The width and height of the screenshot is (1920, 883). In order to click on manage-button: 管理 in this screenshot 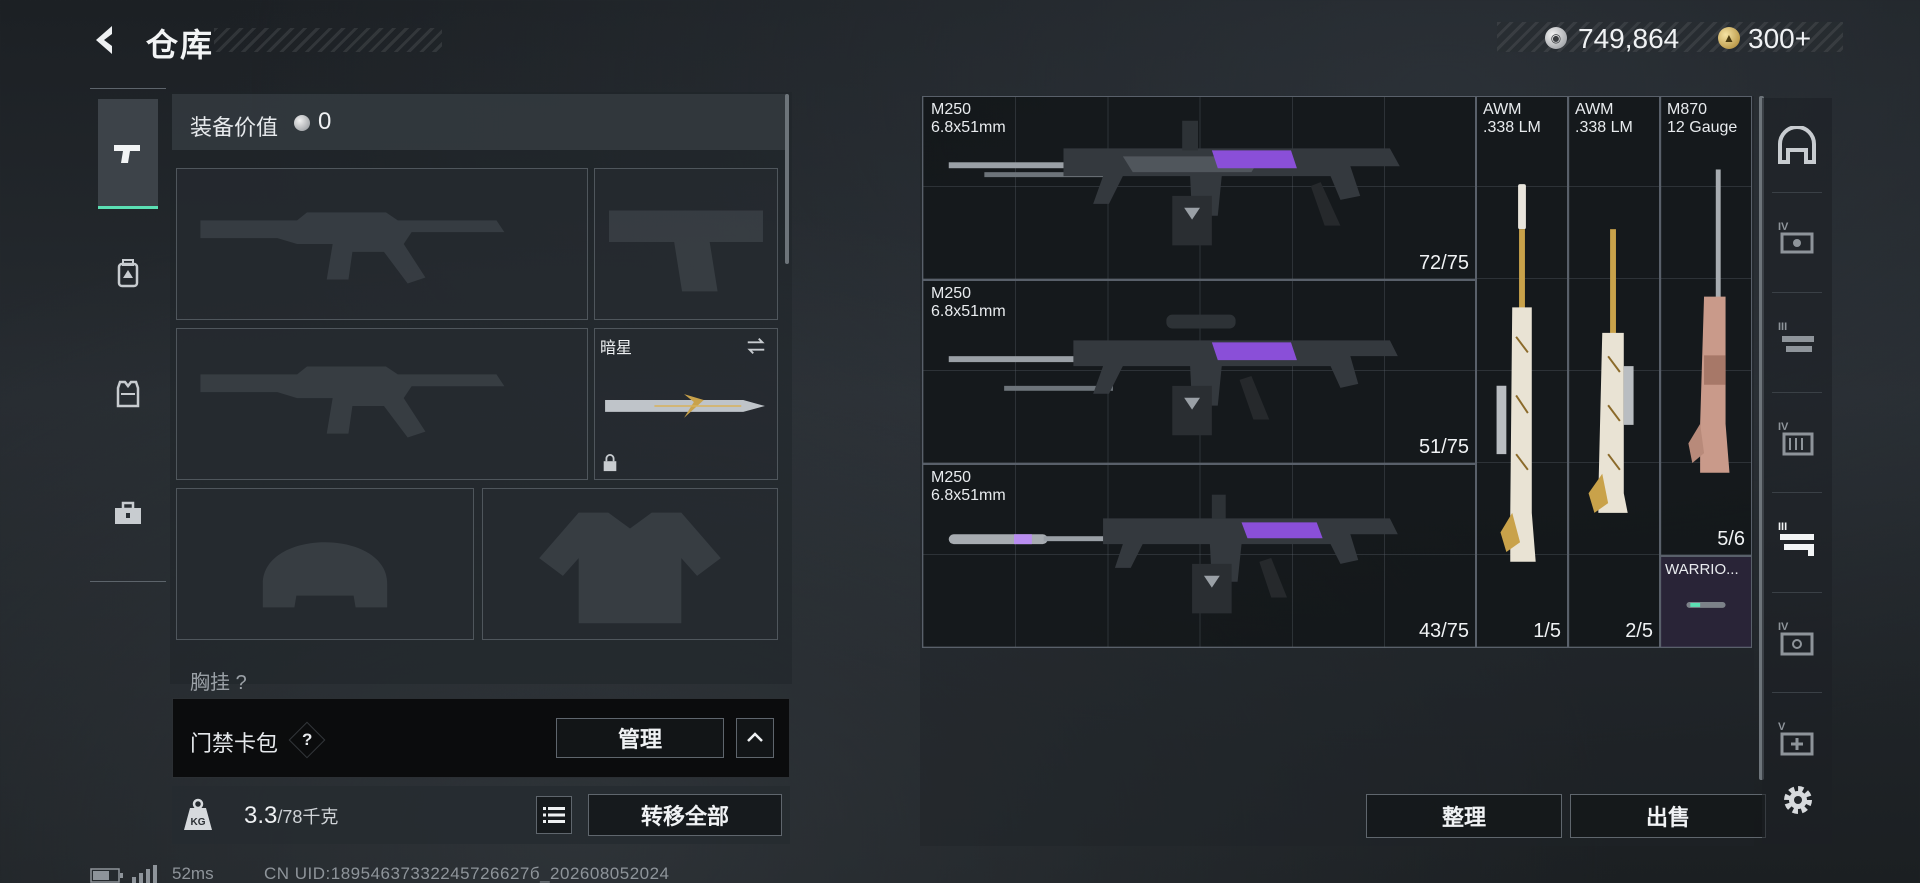, I will do `click(640, 738)`.